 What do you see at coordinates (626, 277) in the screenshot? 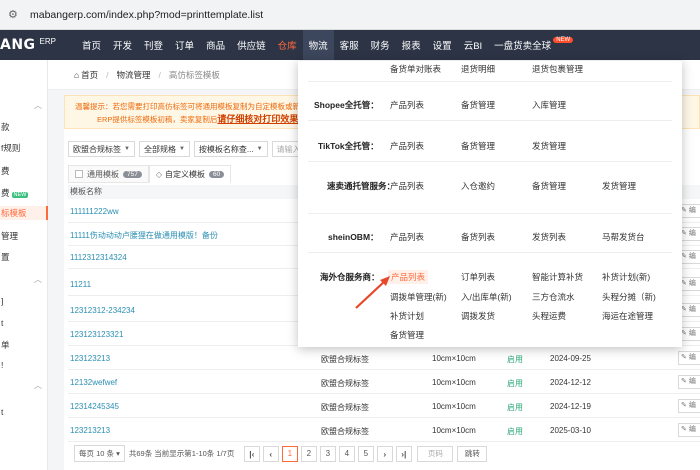
I see `menu-item: 补货计划(新)` at bounding box center [626, 277].